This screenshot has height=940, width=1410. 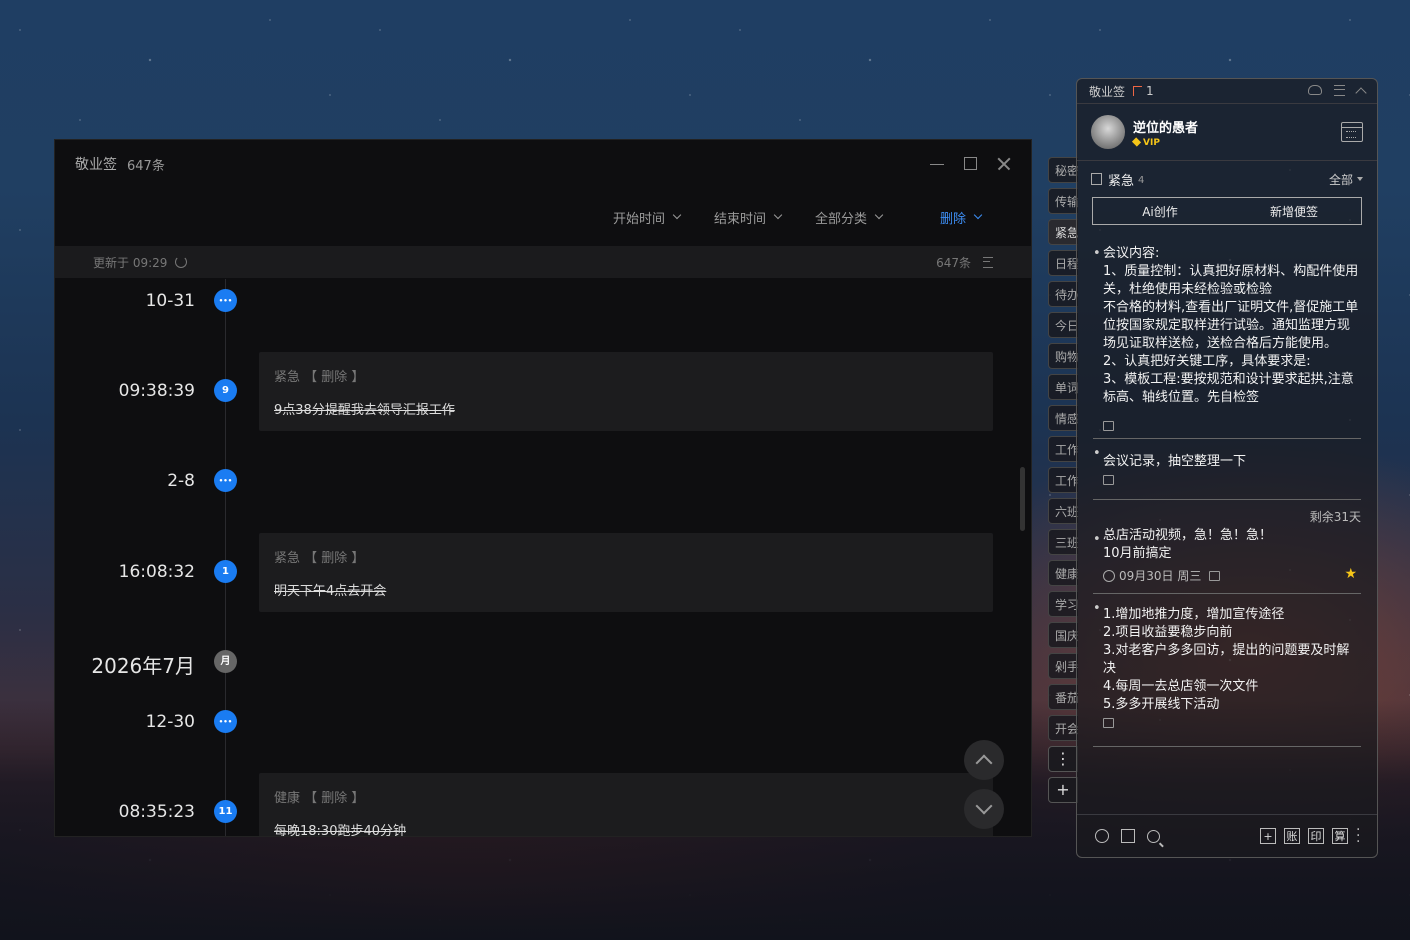 What do you see at coordinates (1227, 91) in the screenshot?
I see `panel-header: 敬业签 1` at bounding box center [1227, 91].